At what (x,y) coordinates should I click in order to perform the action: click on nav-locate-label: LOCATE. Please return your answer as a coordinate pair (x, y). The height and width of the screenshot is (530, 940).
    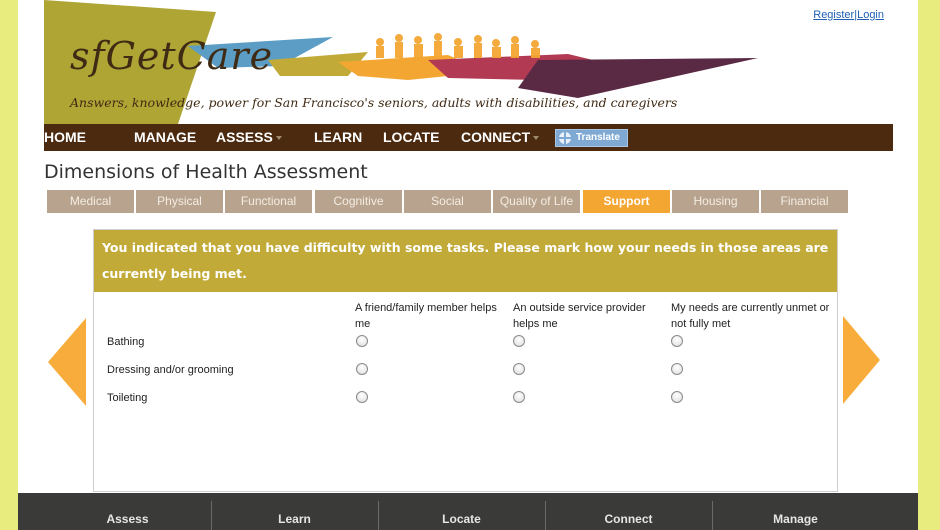
    Looking at the image, I should click on (411, 137).